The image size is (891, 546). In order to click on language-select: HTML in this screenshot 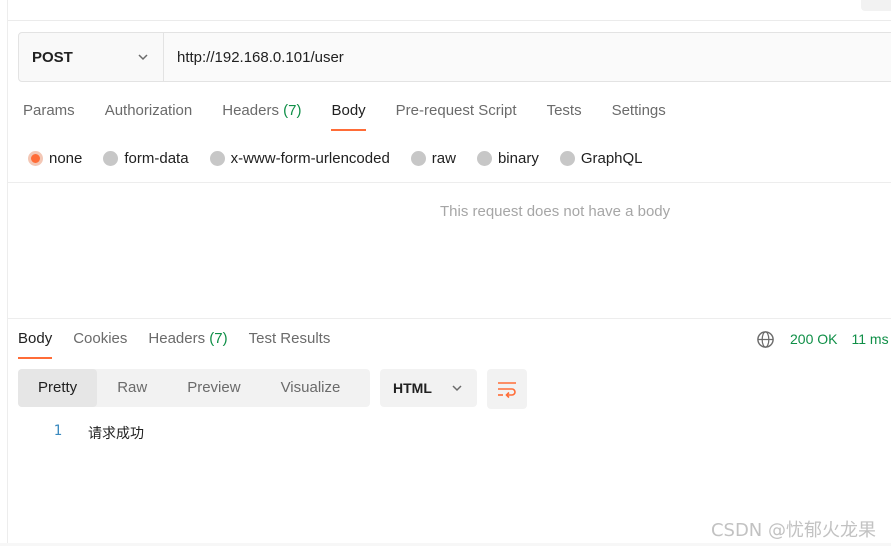, I will do `click(428, 388)`.